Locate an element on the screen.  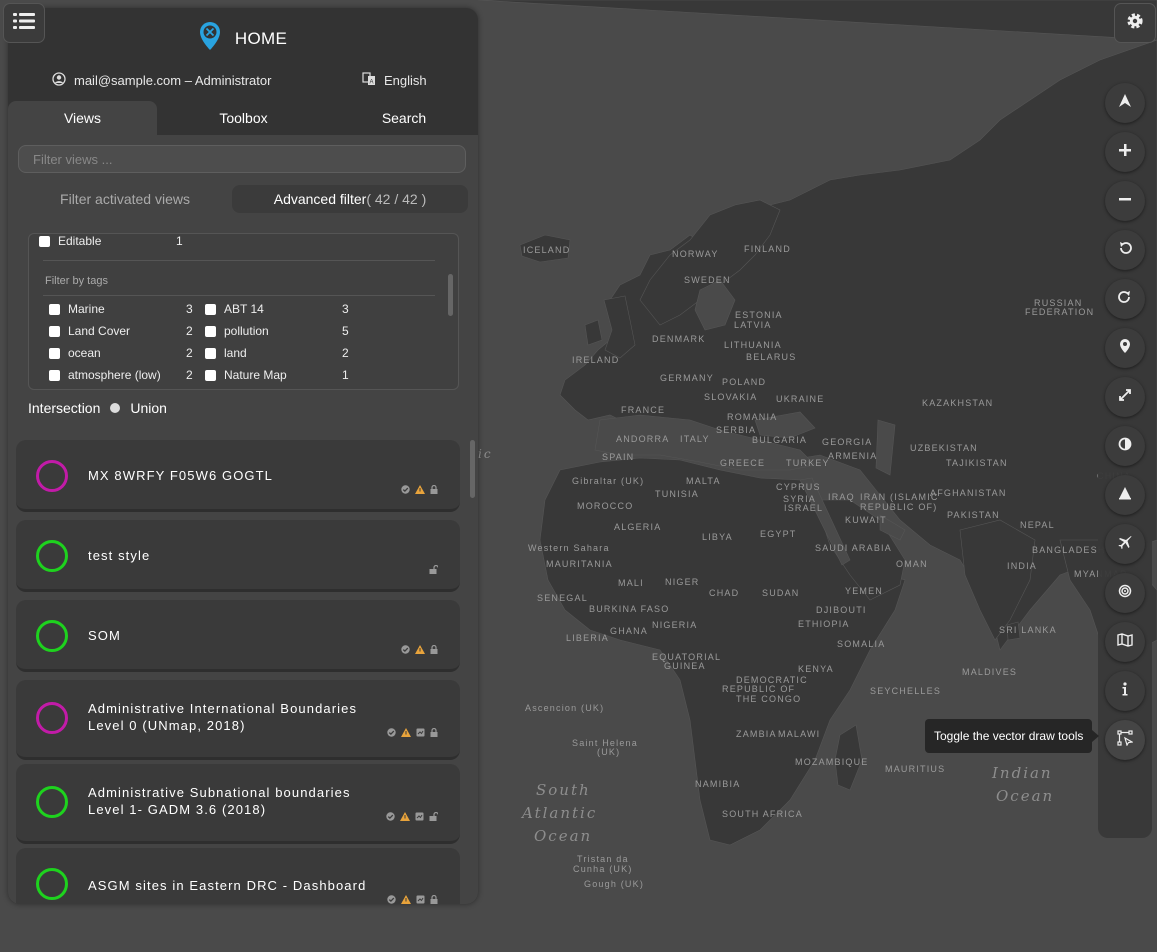
svg-text: NIGERIA is located at coordinates (674, 625).